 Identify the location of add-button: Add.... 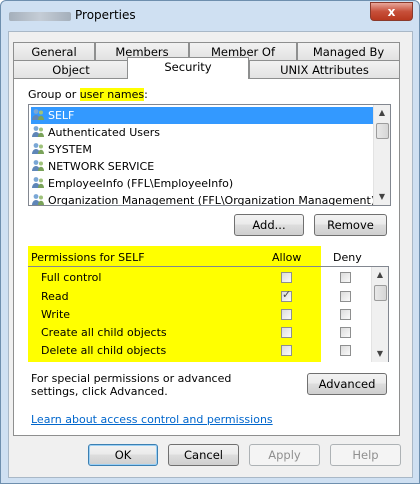
(269, 225).